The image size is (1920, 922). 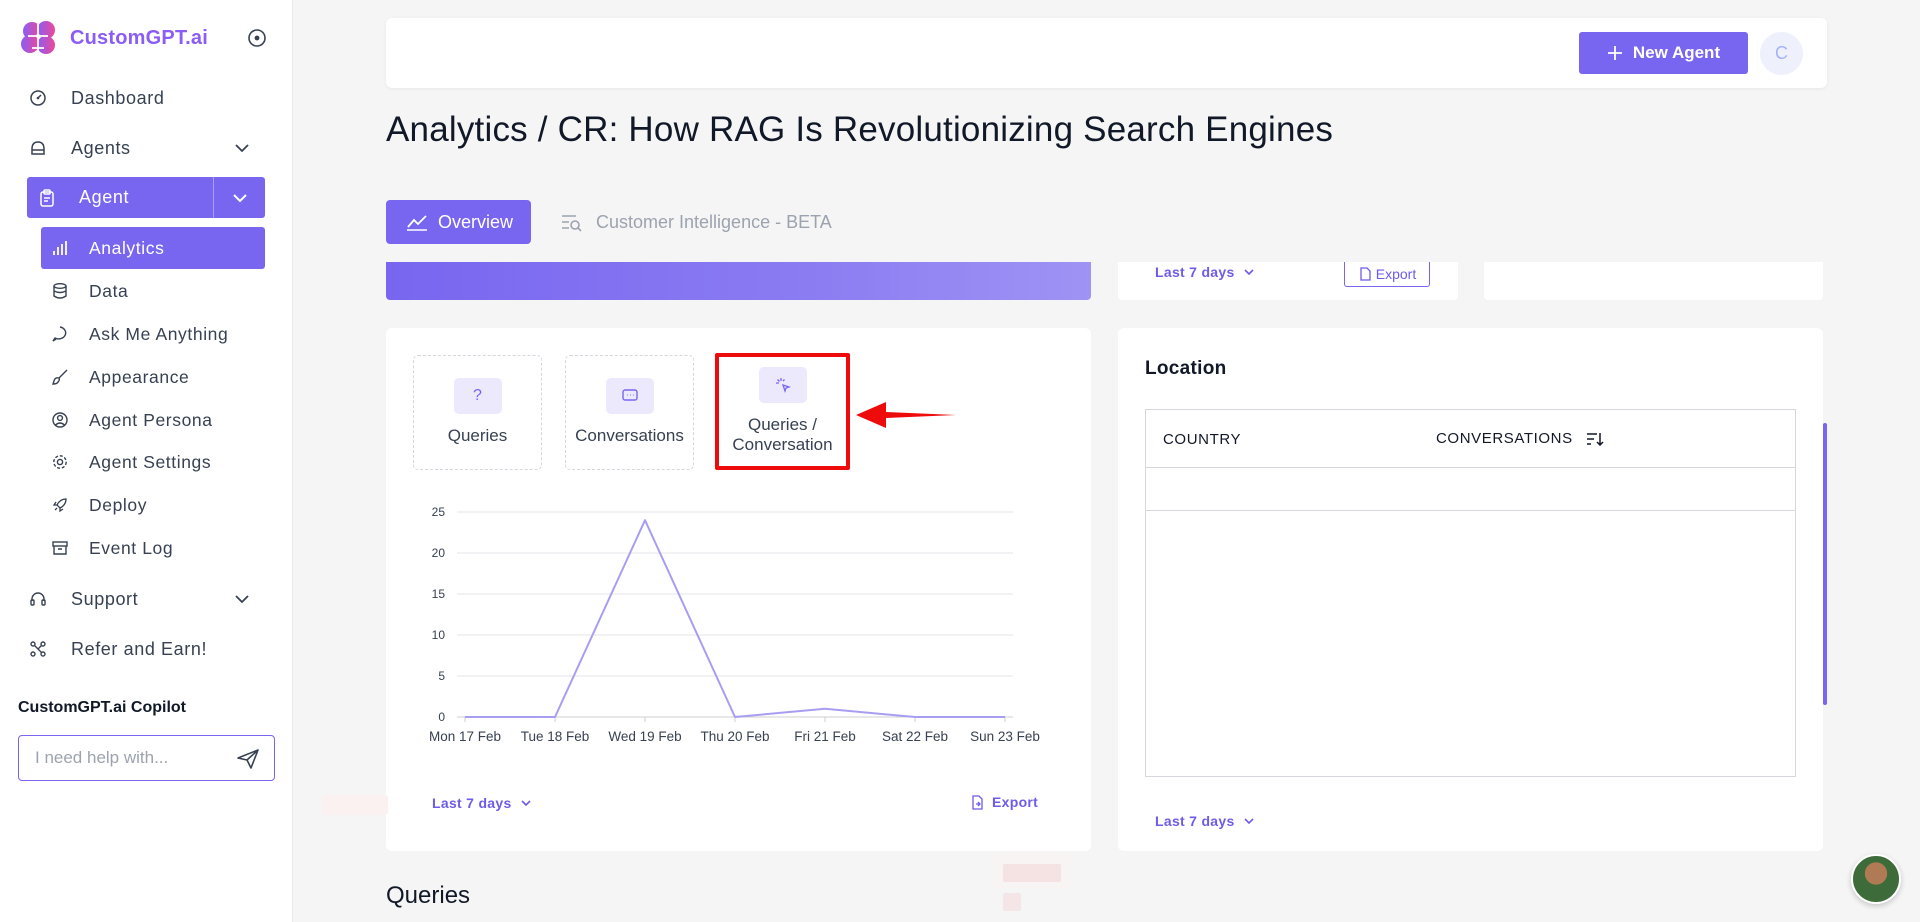 I want to click on sidebar-item-label: Agents, so click(x=101, y=147).